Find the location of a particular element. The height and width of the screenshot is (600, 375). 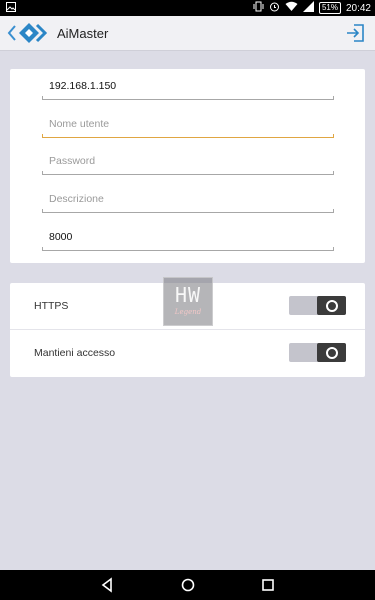

keep-login-row: Mantieni accesso is located at coordinates (187, 353).